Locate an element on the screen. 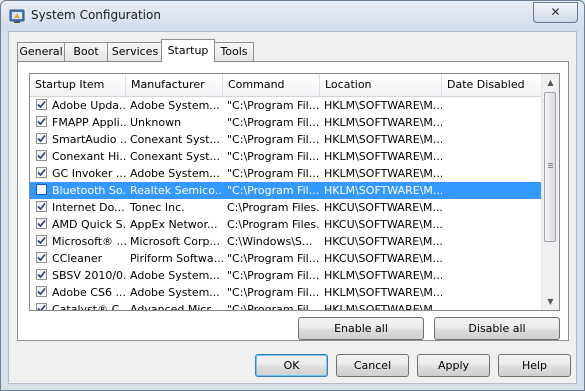  column-header-location: Location is located at coordinates (381, 85).